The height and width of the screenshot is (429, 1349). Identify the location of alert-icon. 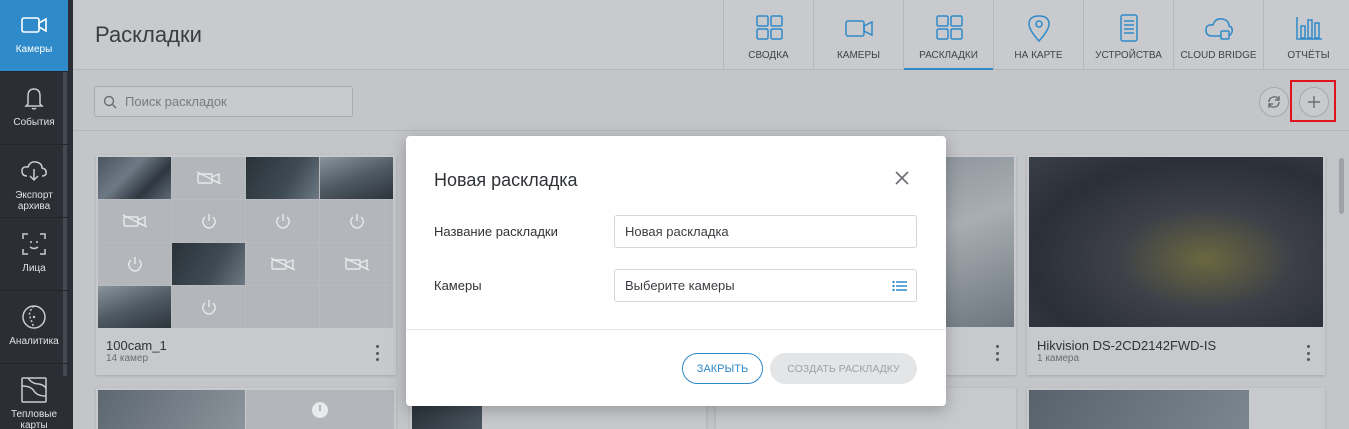
(320, 409).